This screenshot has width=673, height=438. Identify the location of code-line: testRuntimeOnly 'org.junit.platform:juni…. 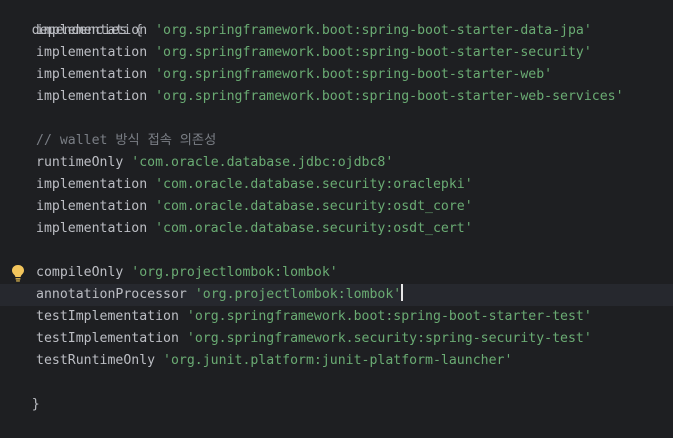
(336, 361).